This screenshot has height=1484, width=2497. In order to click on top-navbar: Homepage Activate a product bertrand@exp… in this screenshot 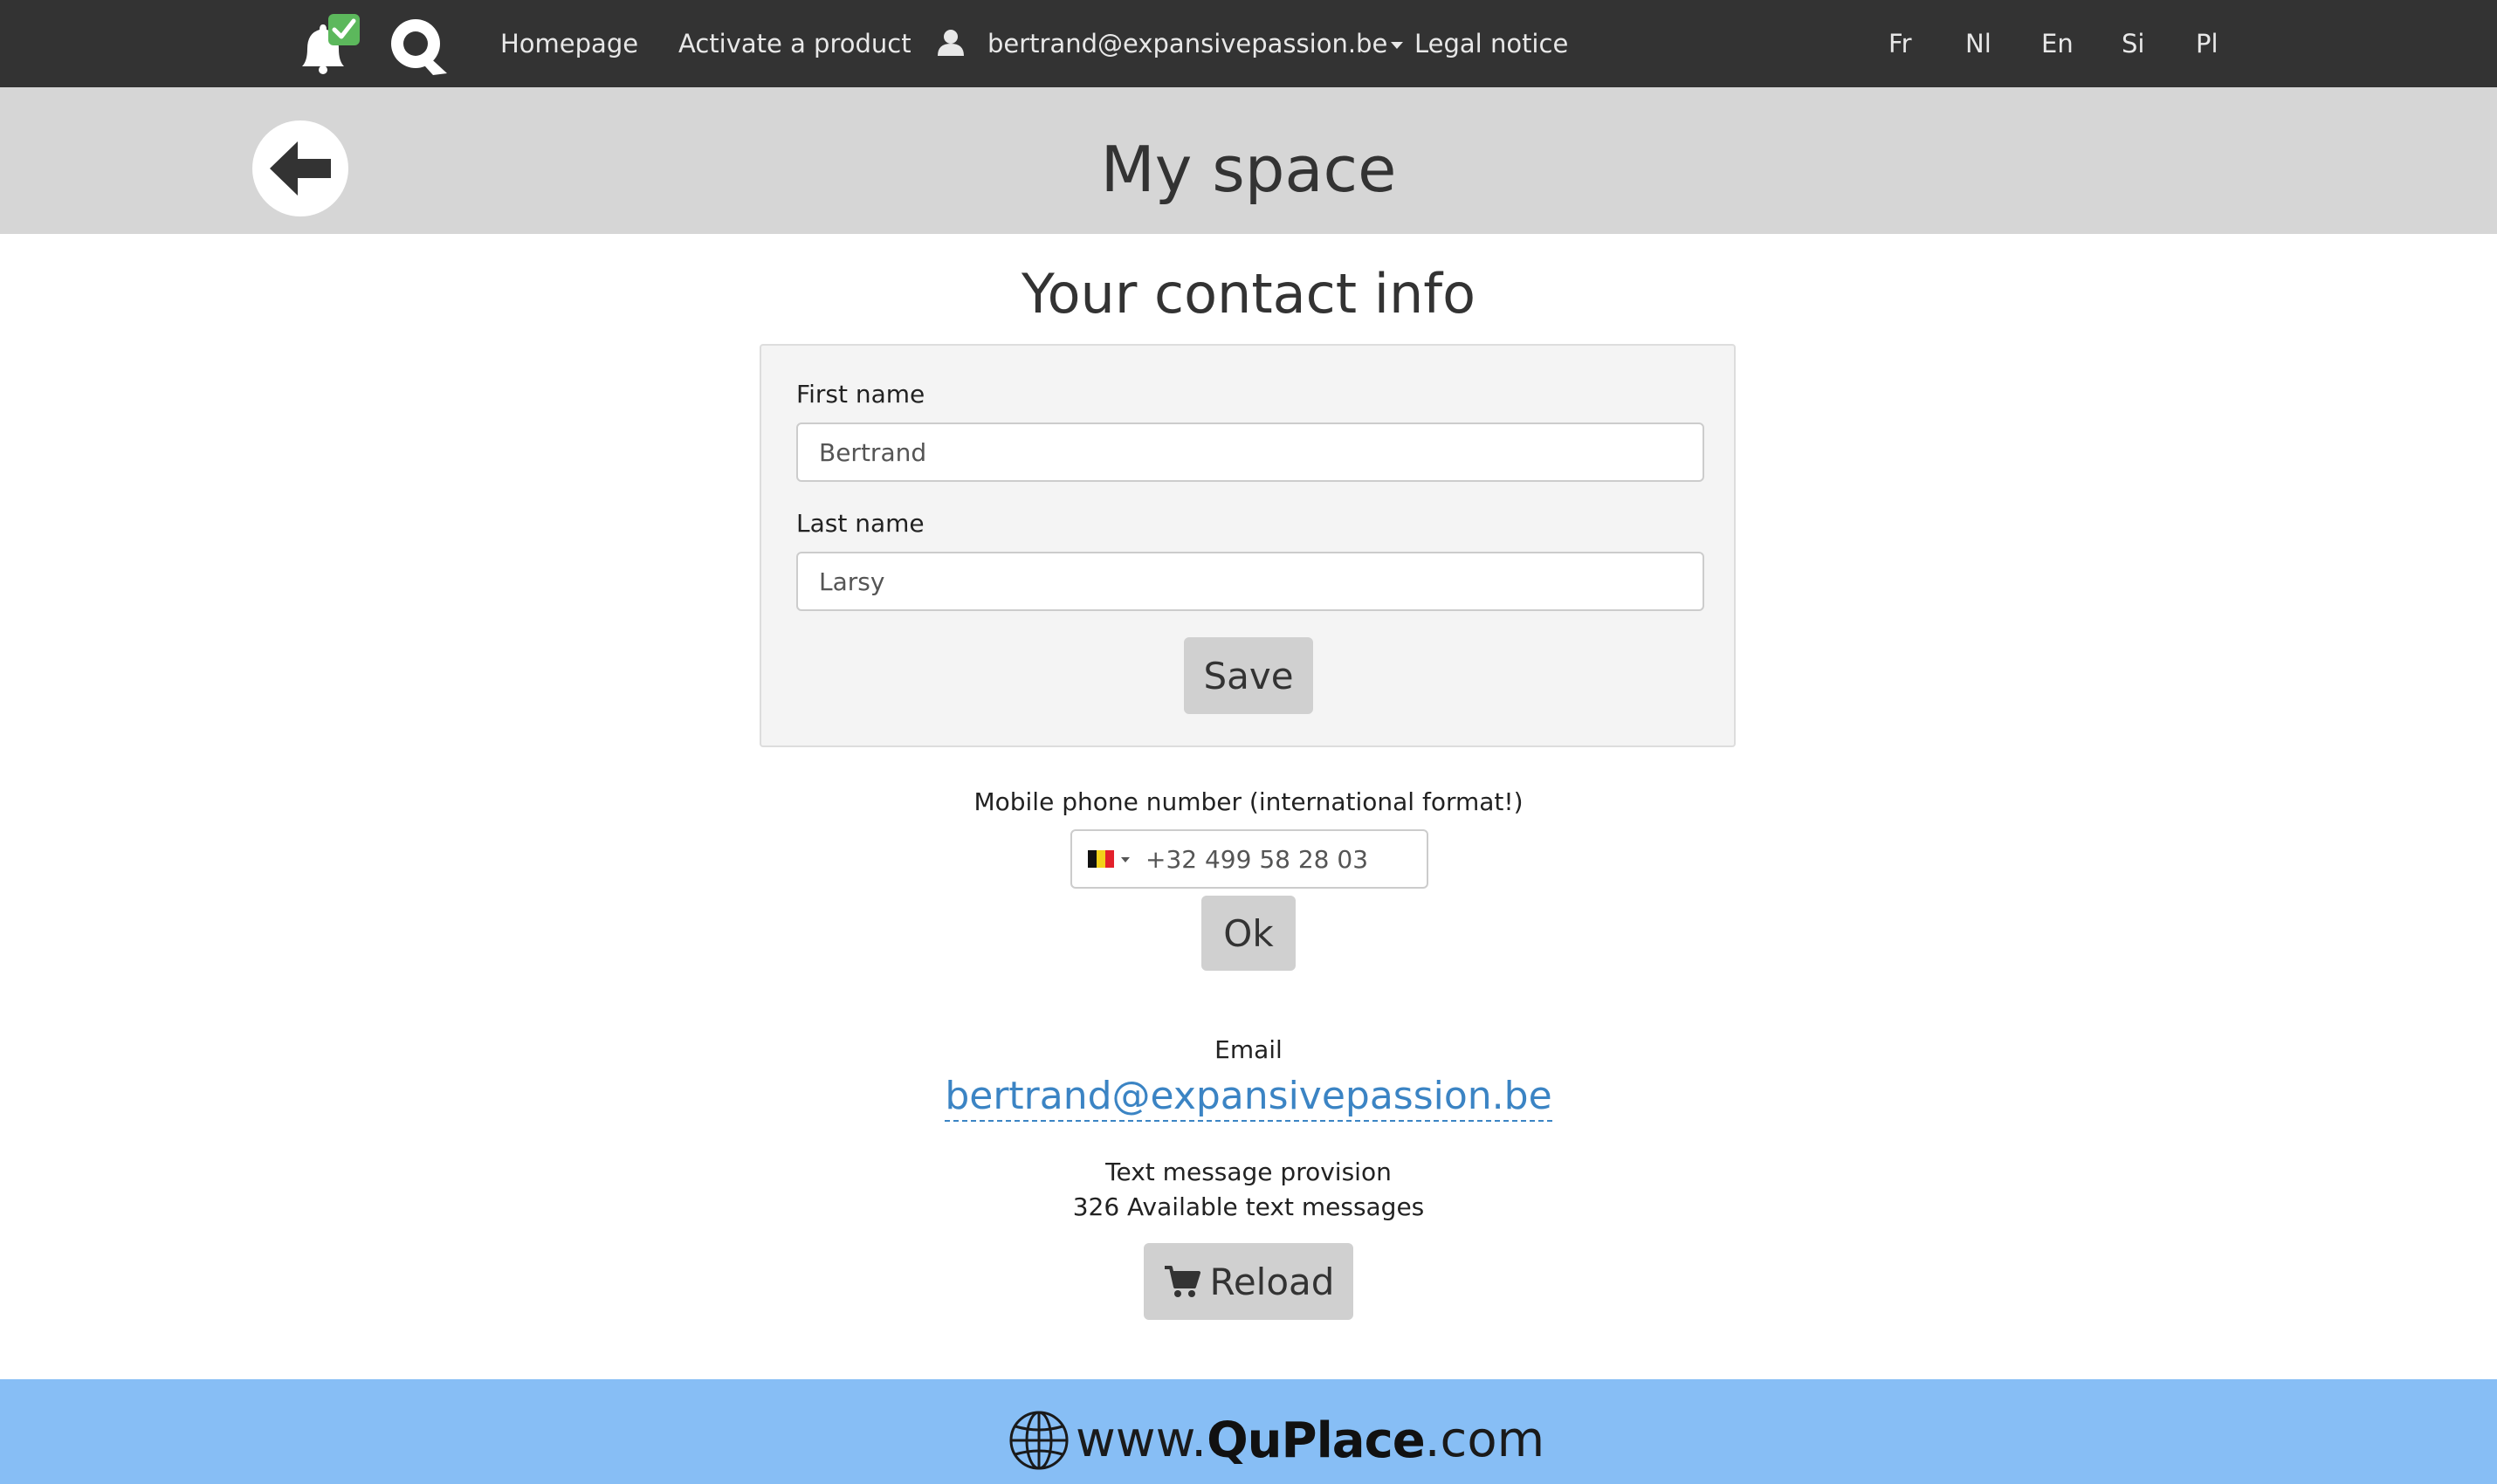, I will do `click(1248, 43)`.